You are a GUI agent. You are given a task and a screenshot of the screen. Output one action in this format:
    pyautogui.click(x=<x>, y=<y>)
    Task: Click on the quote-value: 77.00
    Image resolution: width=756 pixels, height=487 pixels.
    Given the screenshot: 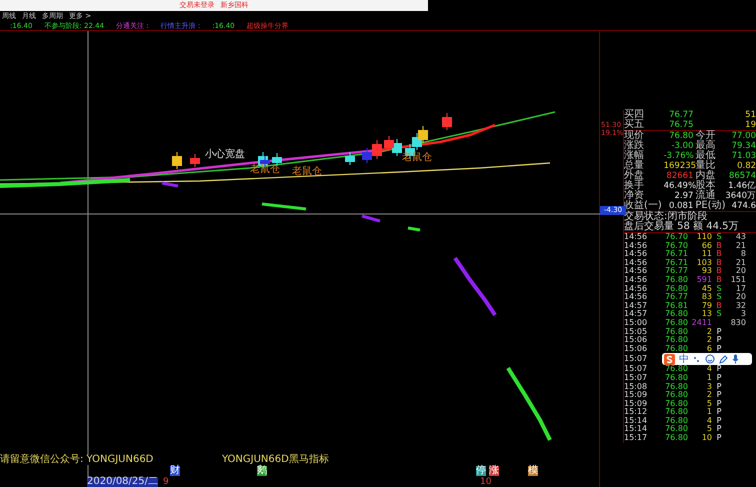 What is the action you would take?
    pyautogui.click(x=743, y=136)
    